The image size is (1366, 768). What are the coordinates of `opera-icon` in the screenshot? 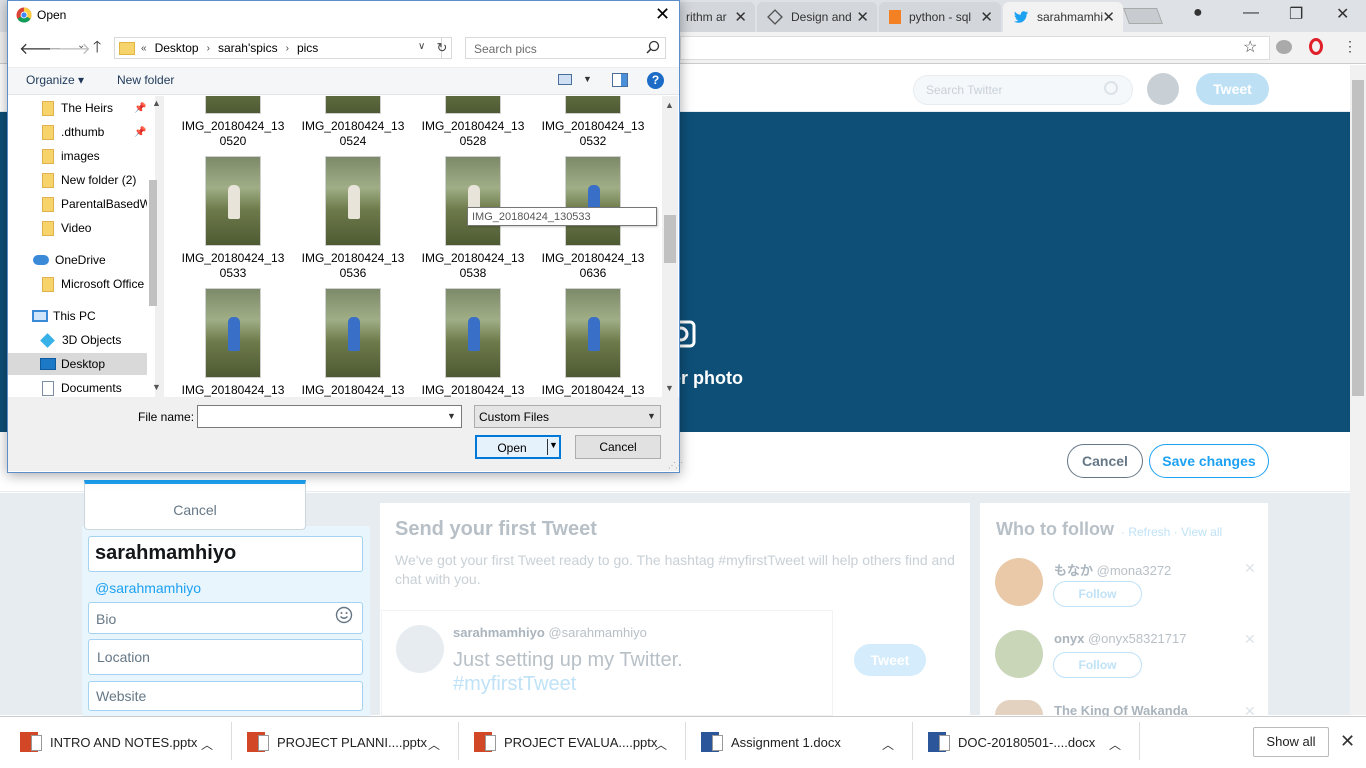 It's located at (1316, 46).